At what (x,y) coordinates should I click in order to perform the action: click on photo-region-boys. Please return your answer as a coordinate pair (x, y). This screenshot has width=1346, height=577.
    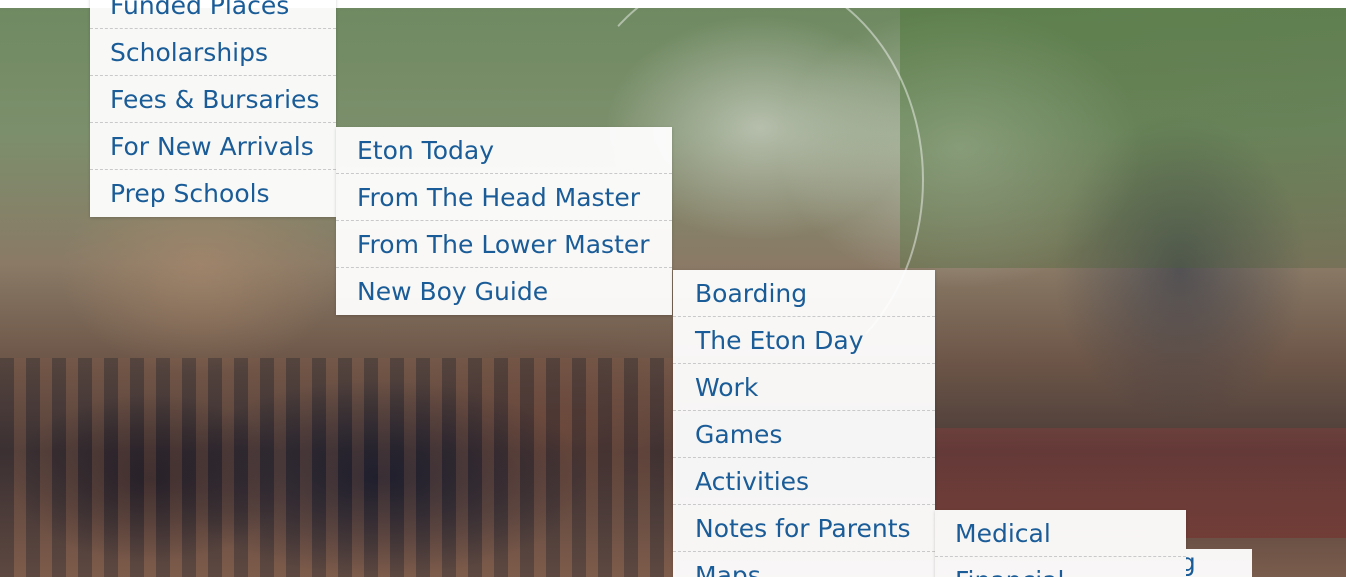
    Looking at the image, I should click on (1123, 138).